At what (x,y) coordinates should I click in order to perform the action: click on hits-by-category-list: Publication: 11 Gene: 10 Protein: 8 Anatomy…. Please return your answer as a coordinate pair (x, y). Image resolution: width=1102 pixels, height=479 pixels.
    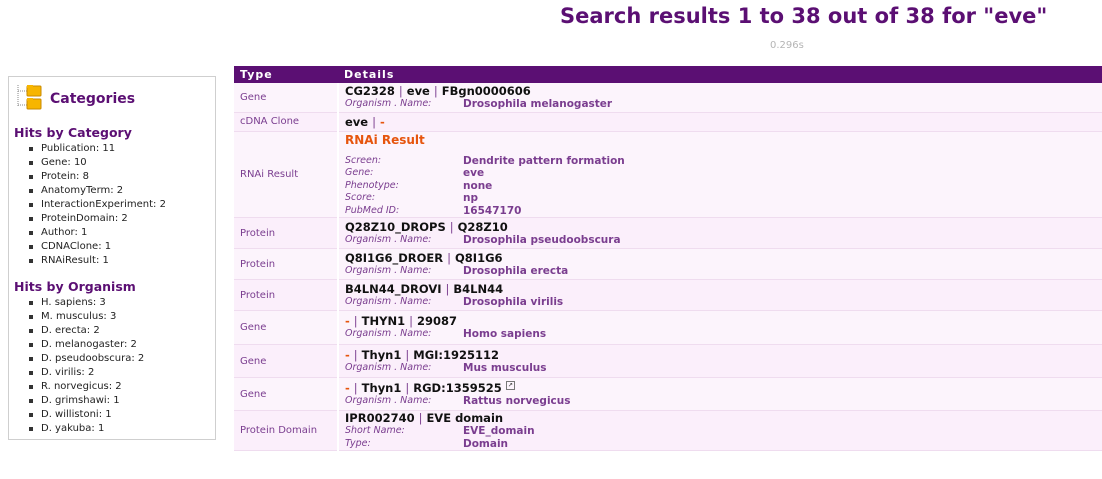
    Looking at the image, I should click on (97, 205).